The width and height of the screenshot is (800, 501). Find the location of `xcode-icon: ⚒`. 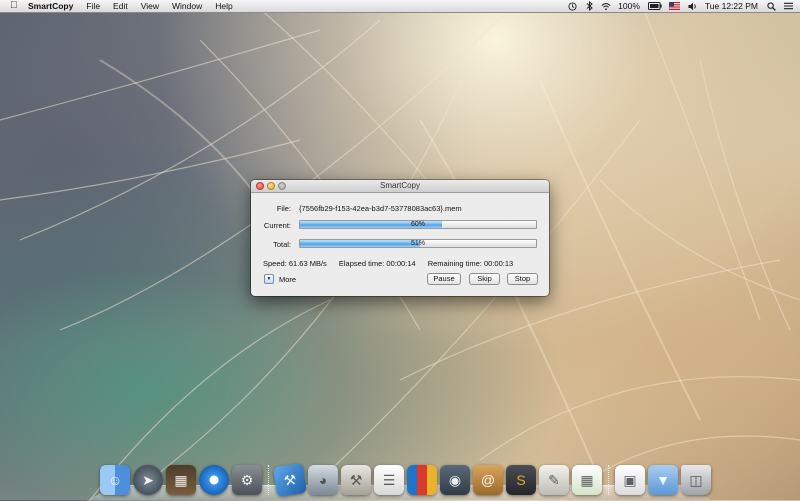

xcode-icon: ⚒ is located at coordinates (290, 480).